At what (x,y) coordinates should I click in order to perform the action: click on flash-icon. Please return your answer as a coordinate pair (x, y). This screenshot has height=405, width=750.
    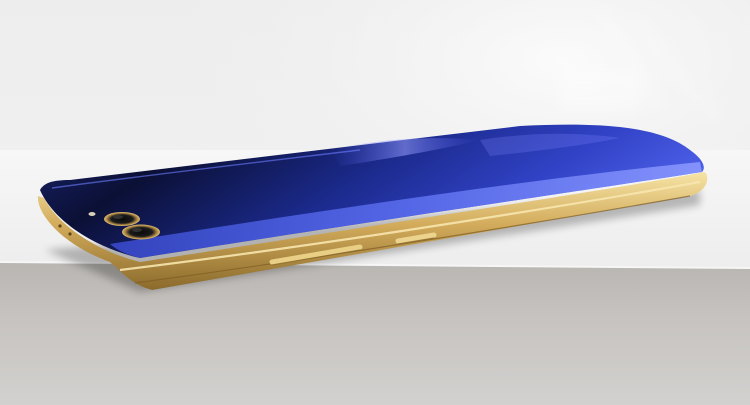
    Looking at the image, I should click on (92, 214).